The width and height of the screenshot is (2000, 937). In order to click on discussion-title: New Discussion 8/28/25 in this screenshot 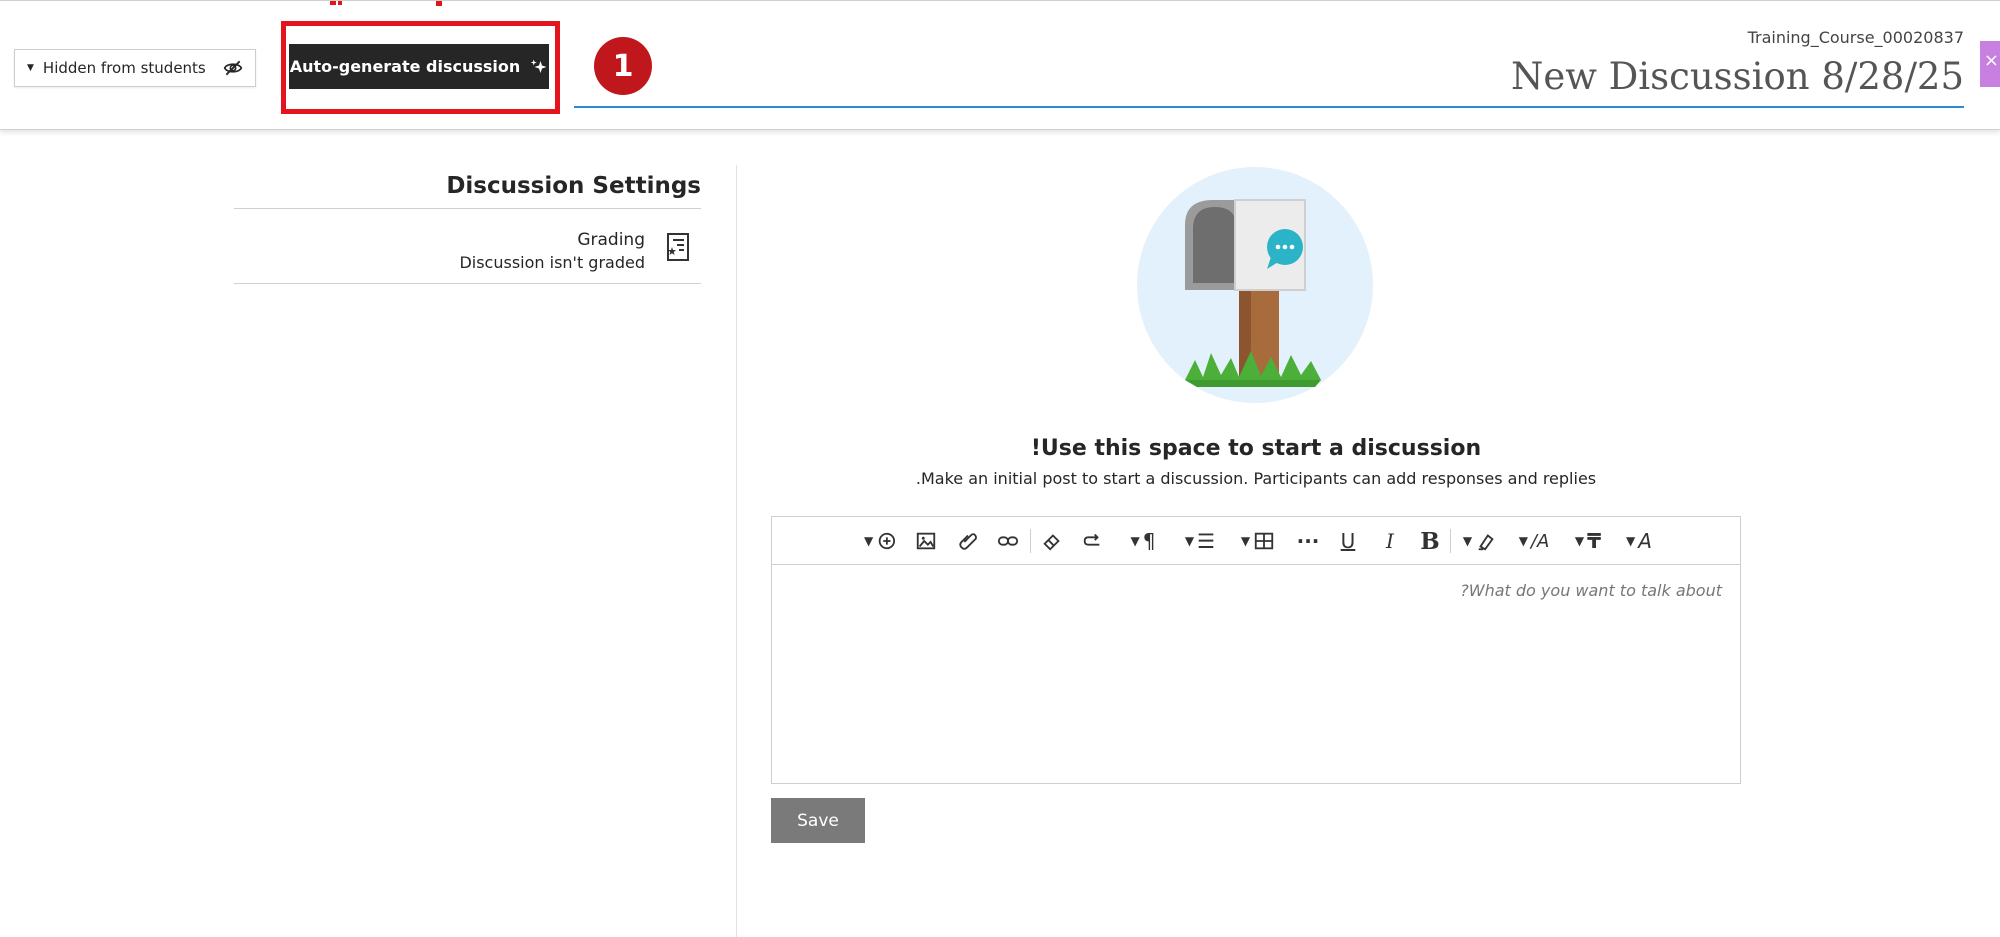, I will do `click(1737, 76)`.